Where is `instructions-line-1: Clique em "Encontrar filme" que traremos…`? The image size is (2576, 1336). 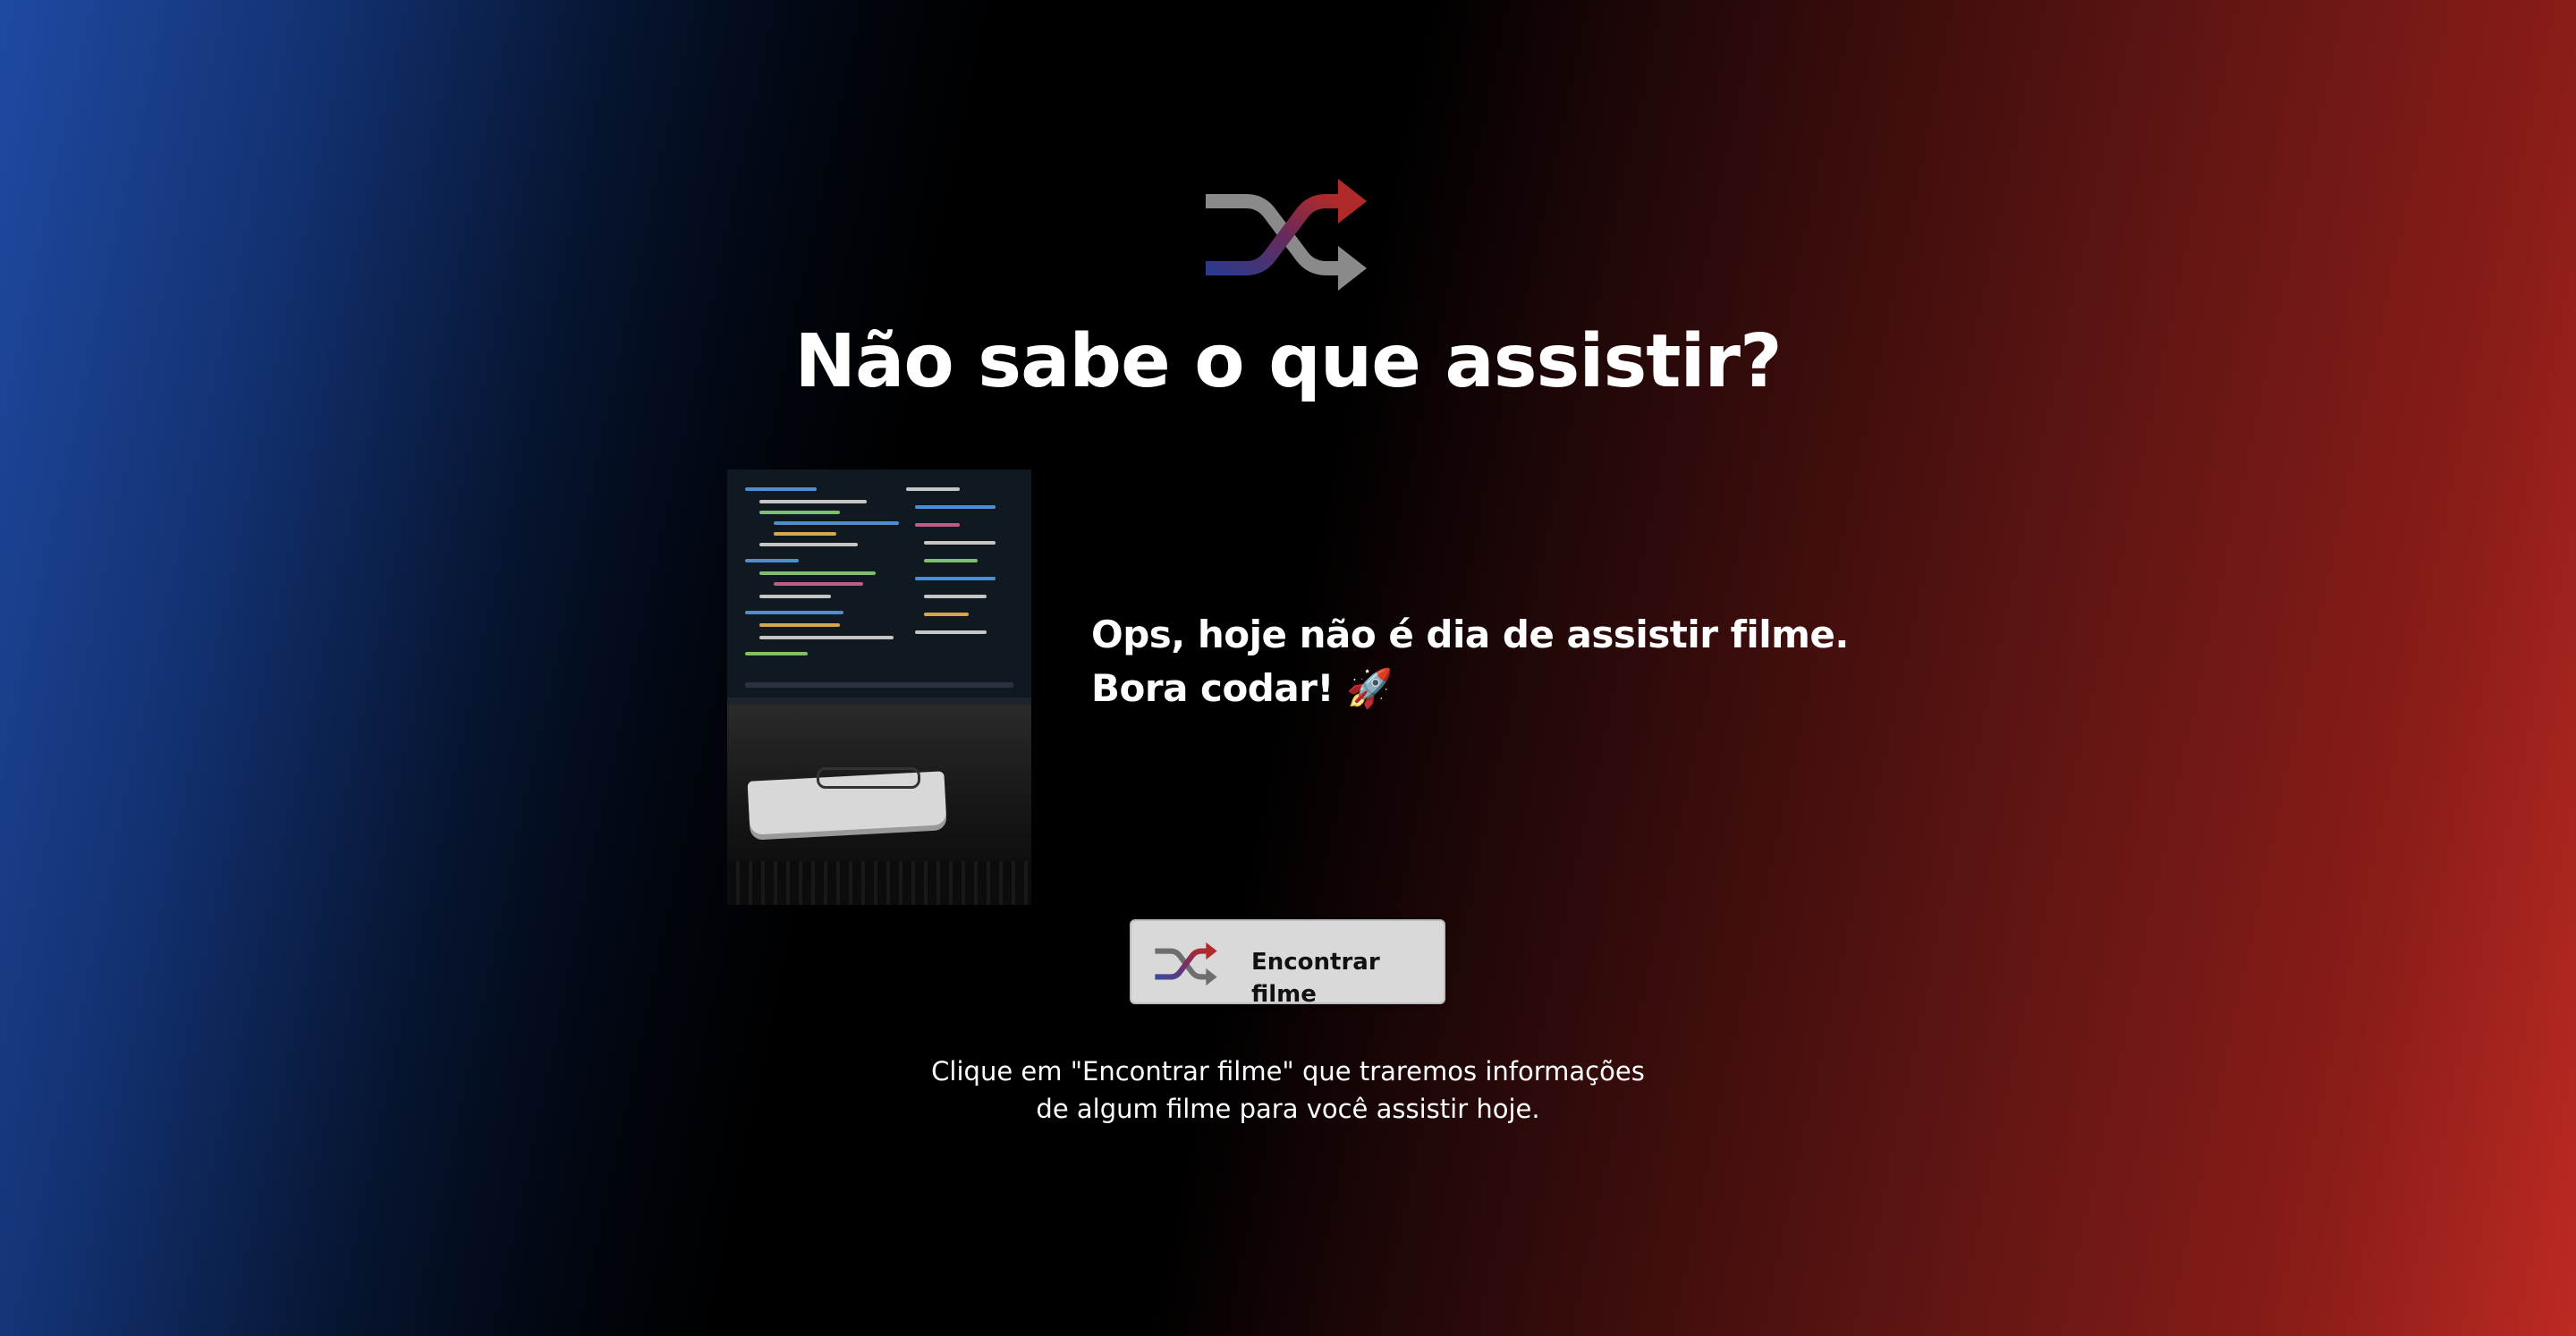
instructions-line-1: Clique em "Encontrar filme" que traremos… is located at coordinates (1288, 1071).